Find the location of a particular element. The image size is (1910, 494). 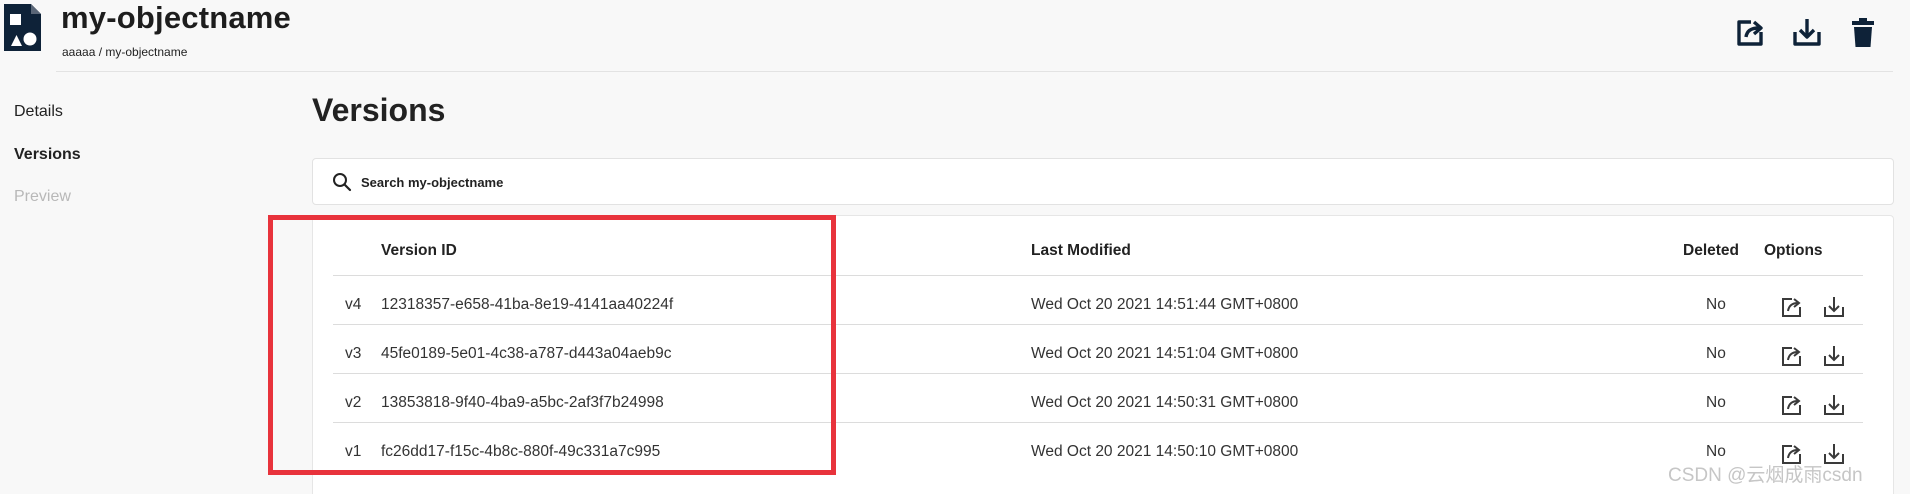

search-bar is located at coordinates (1103, 181).